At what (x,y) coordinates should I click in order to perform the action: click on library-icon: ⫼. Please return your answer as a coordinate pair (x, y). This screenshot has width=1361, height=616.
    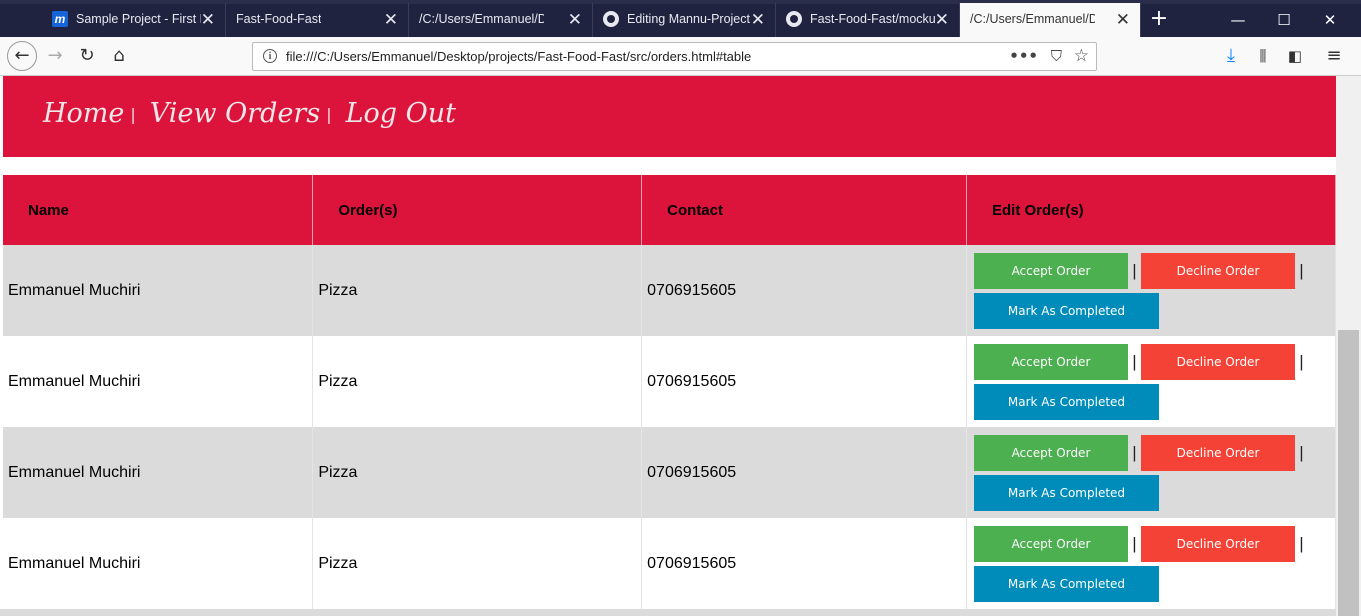
    Looking at the image, I should click on (1263, 56).